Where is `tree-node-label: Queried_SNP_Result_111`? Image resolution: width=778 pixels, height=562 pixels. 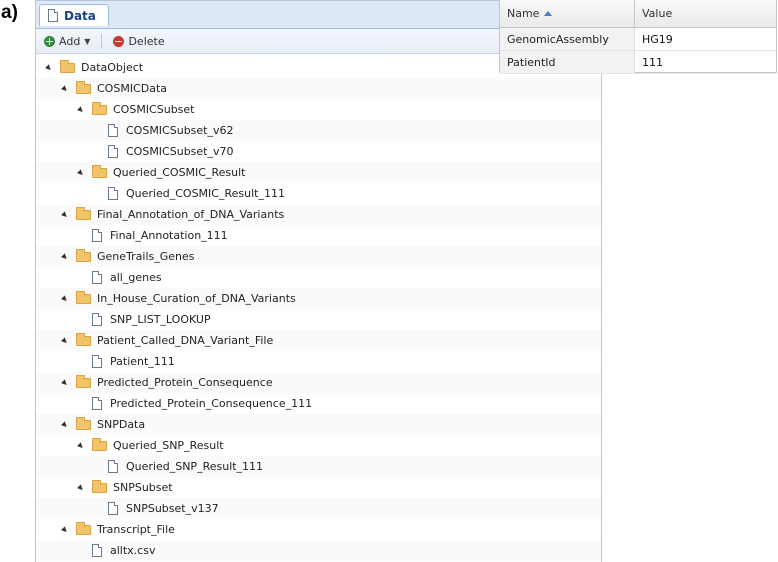 tree-node-label: Queried_SNP_Result_111 is located at coordinates (195, 466).